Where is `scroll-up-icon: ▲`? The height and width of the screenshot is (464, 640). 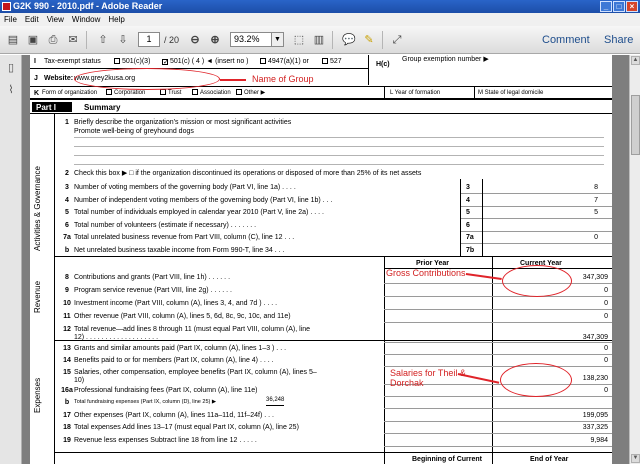
scroll-up-icon: ▲ is located at coordinates (635, 60).